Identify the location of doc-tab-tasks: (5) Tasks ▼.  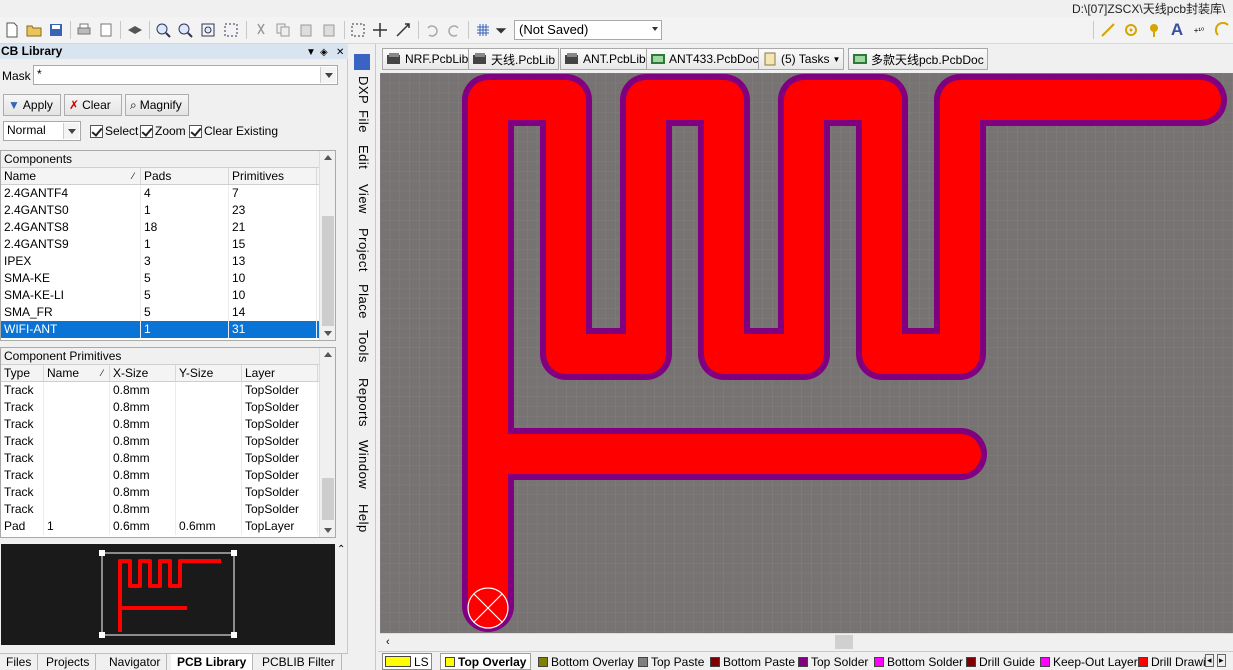
(801, 59).